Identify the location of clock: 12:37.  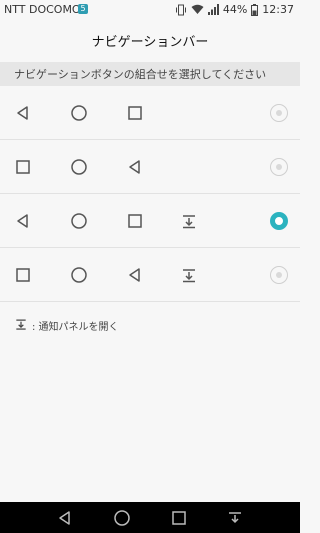
(278, 9).